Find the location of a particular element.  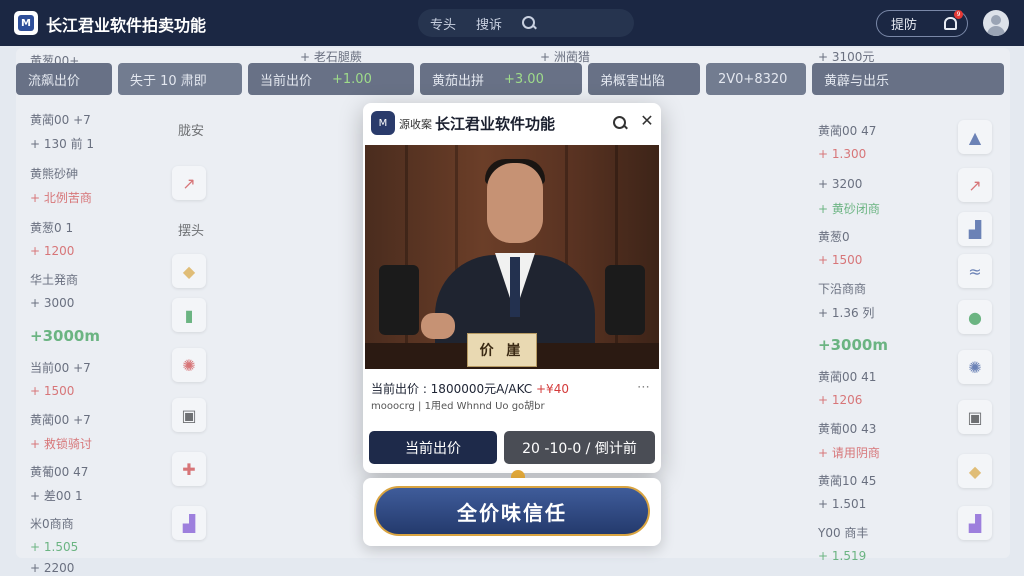

bid-subtitle: mooocrg | 1用ed Whnnd Uo go胡br is located at coordinates (458, 406).